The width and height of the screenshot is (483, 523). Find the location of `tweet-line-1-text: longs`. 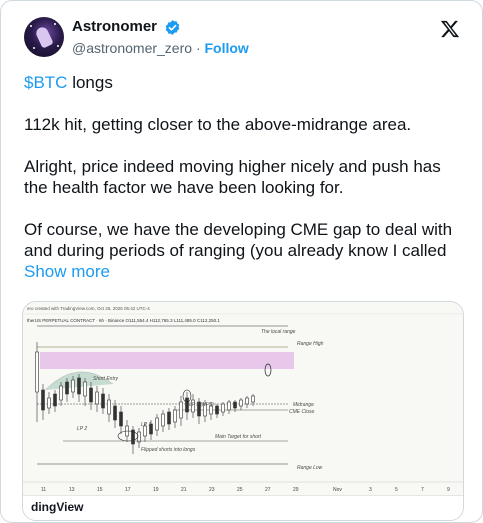

tweet-line-1-text: longs is located at coordinates (90, 82).